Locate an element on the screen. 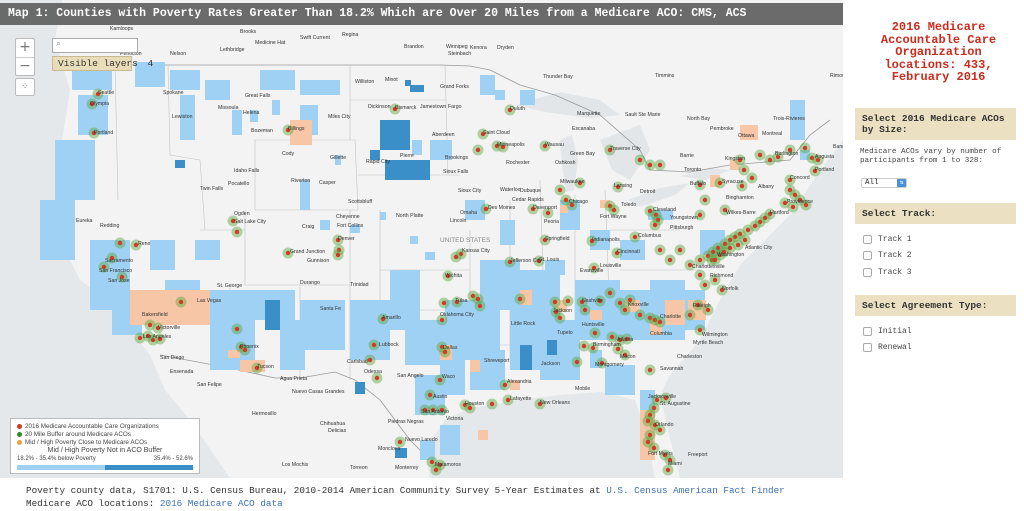 The image size is (1024, 511). track-1-checkbox: Track 1 is located at coordinates (887, 239).